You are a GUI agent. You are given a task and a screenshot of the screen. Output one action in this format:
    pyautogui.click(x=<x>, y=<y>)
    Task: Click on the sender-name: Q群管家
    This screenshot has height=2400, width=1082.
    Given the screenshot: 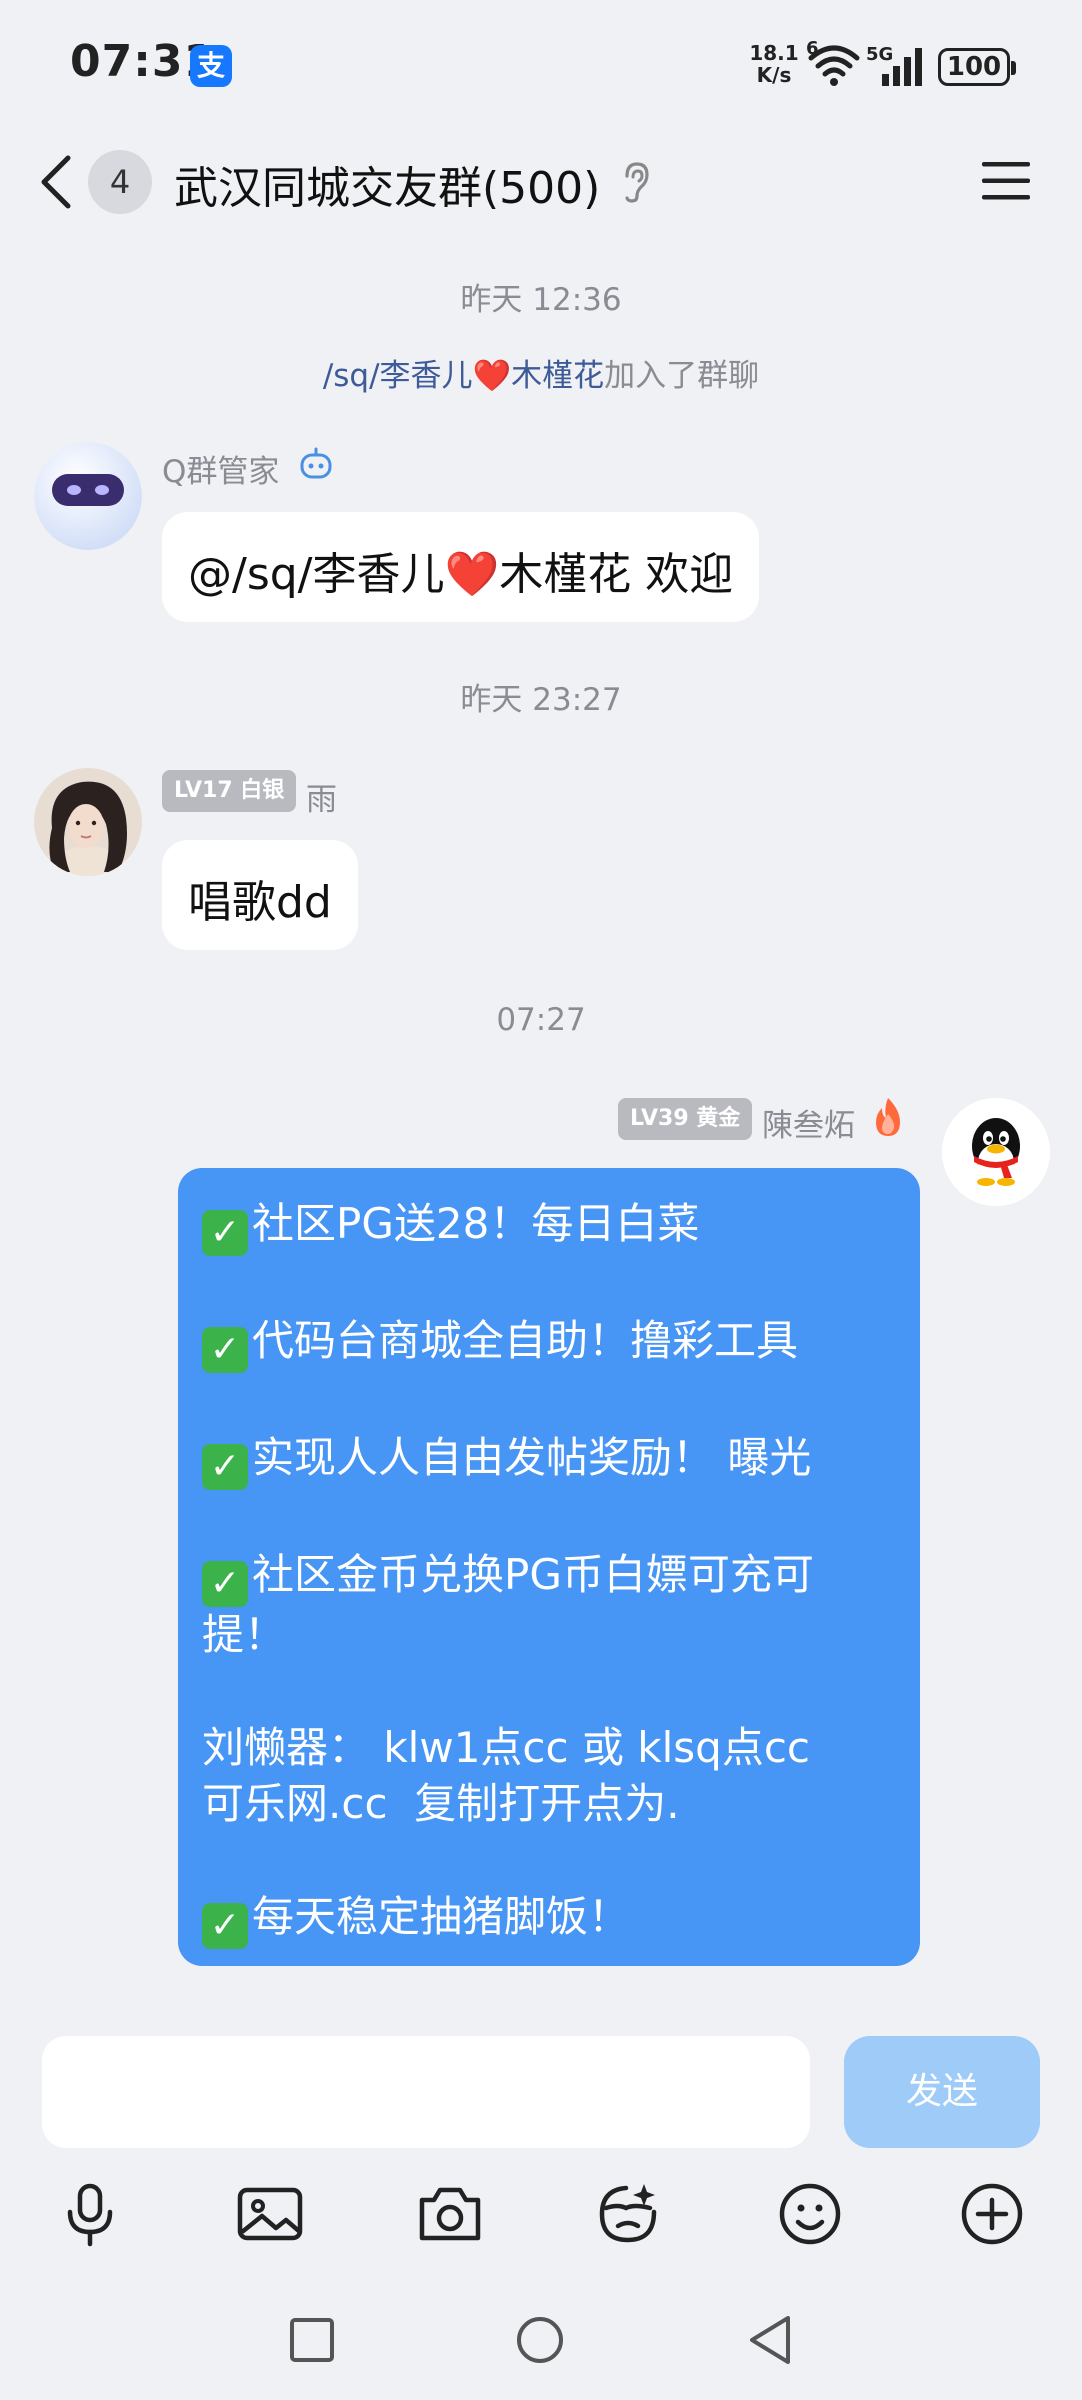 What is the action you would take?
    pyautogui.click(x=220, y=468)
    